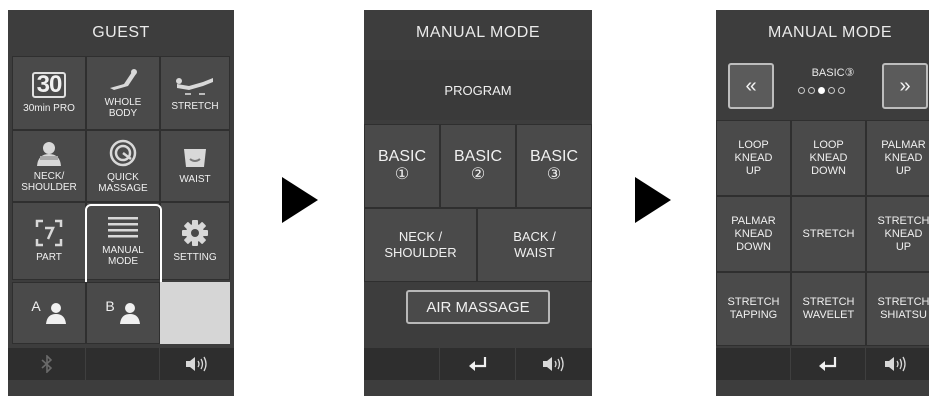 Image resolution: width=929 pixels, height=405 pixels. Describe the element at coordinates (123, 93) in the screenshot. I see `tile-whole-body: WHOLE BODY` at that location.